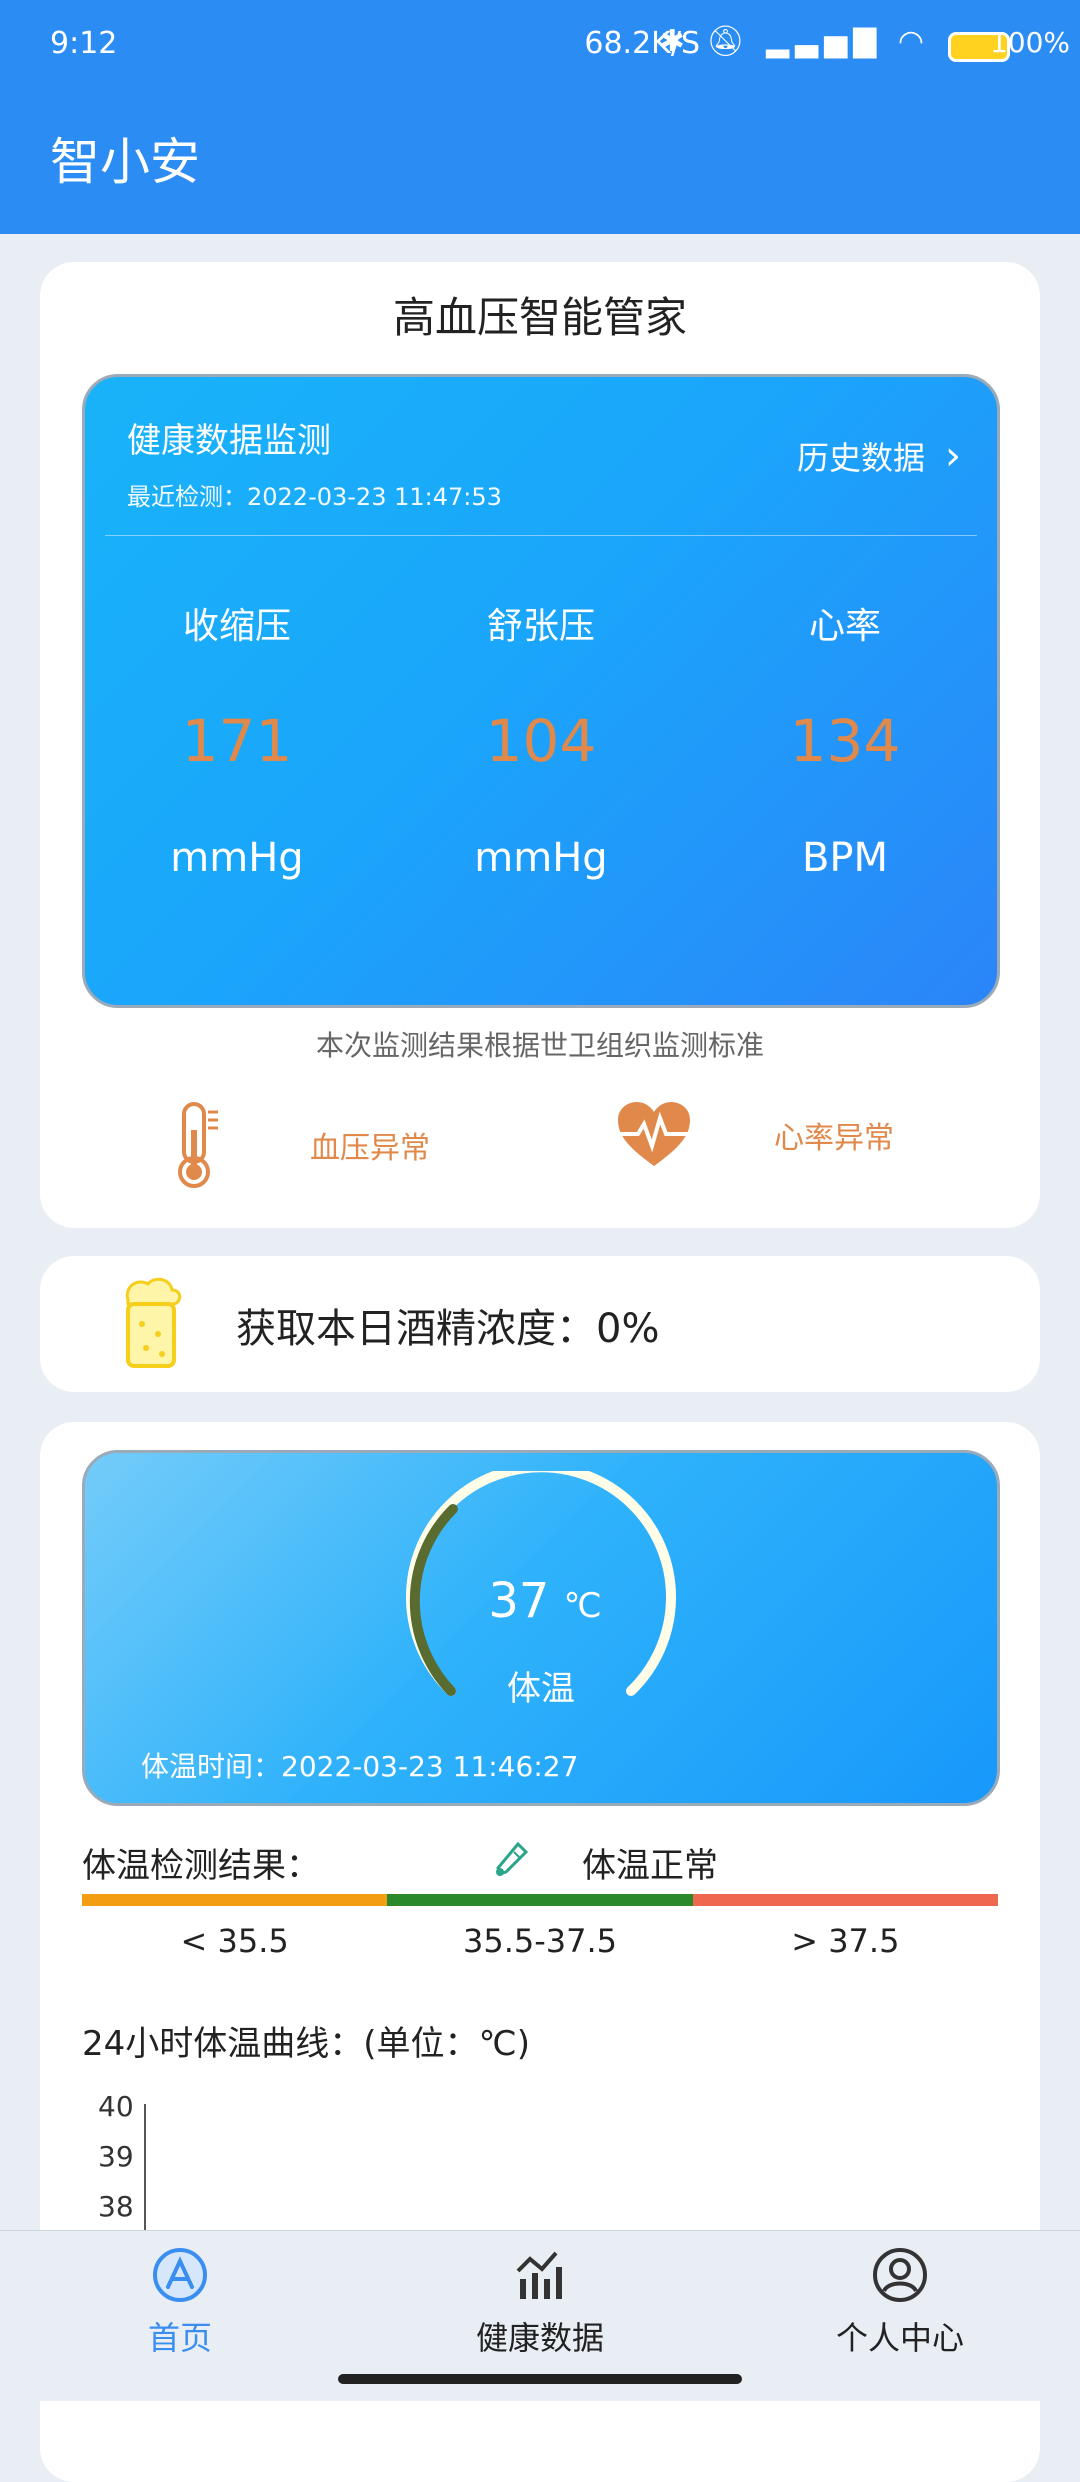 The height and width of the screenshot is (2482, 1080). I want to click on nav-home-label: 首页, so click(179, 2338).